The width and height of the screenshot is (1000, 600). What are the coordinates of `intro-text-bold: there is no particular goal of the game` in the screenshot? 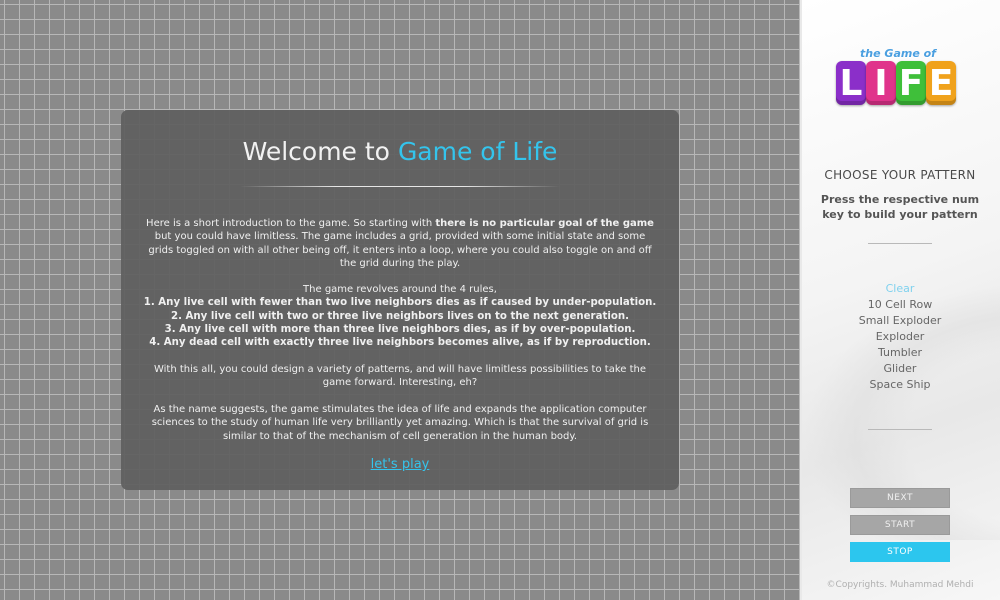 It's located at (544, 223).